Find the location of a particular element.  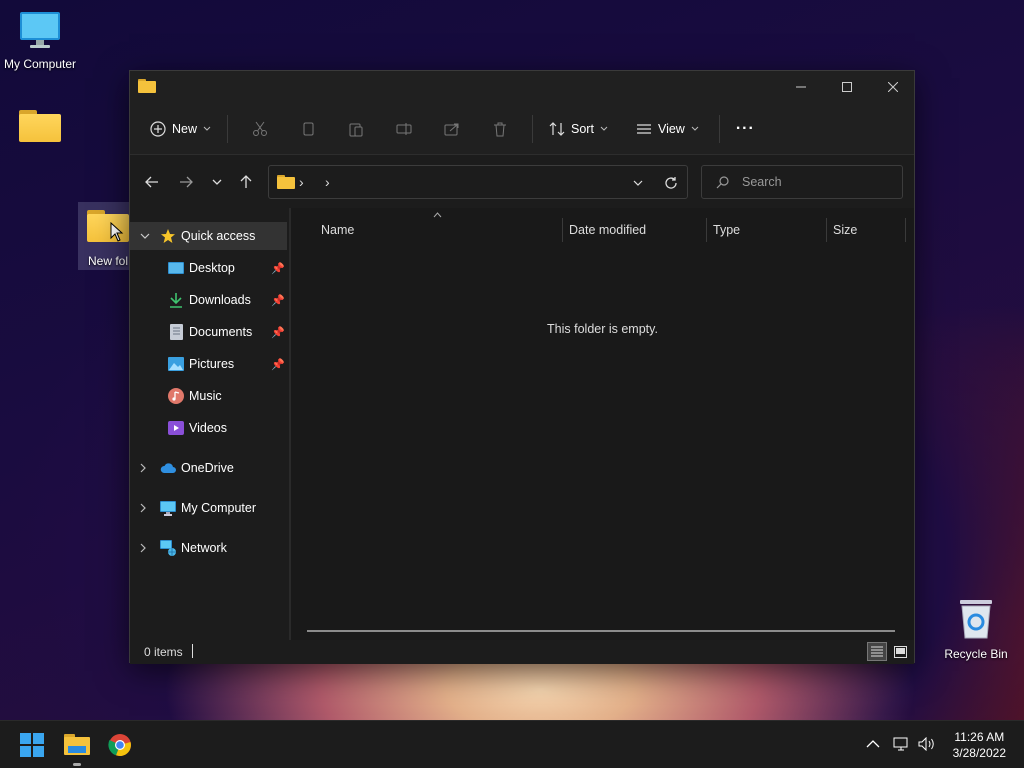

column-header-name: Name is located at coordinates (441, 230).